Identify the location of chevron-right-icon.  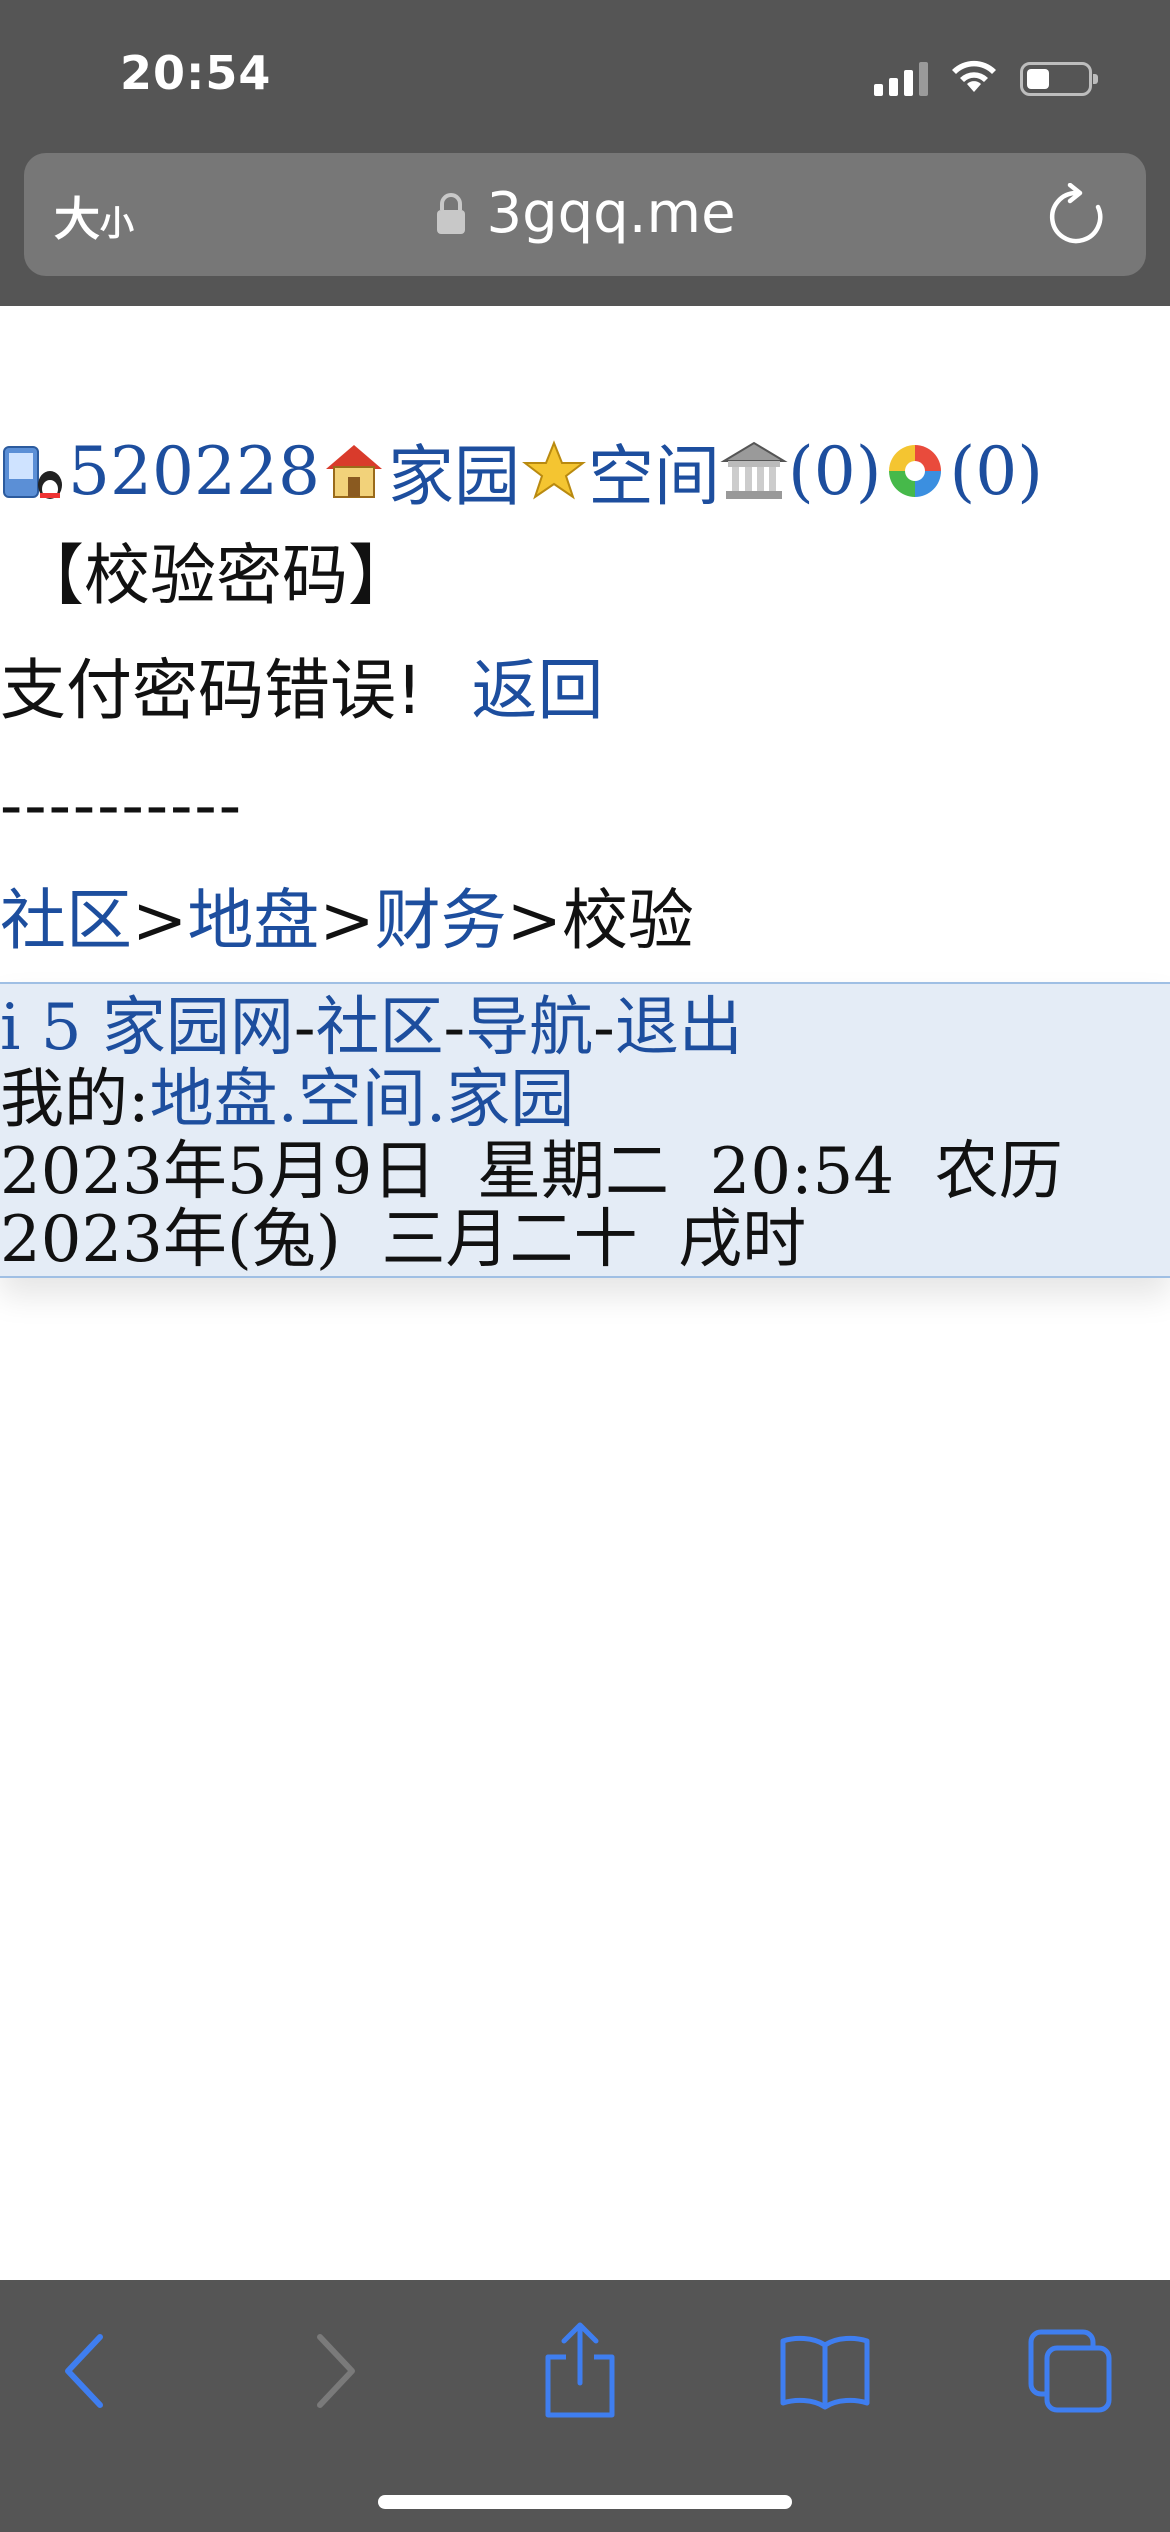
(336, 2371).